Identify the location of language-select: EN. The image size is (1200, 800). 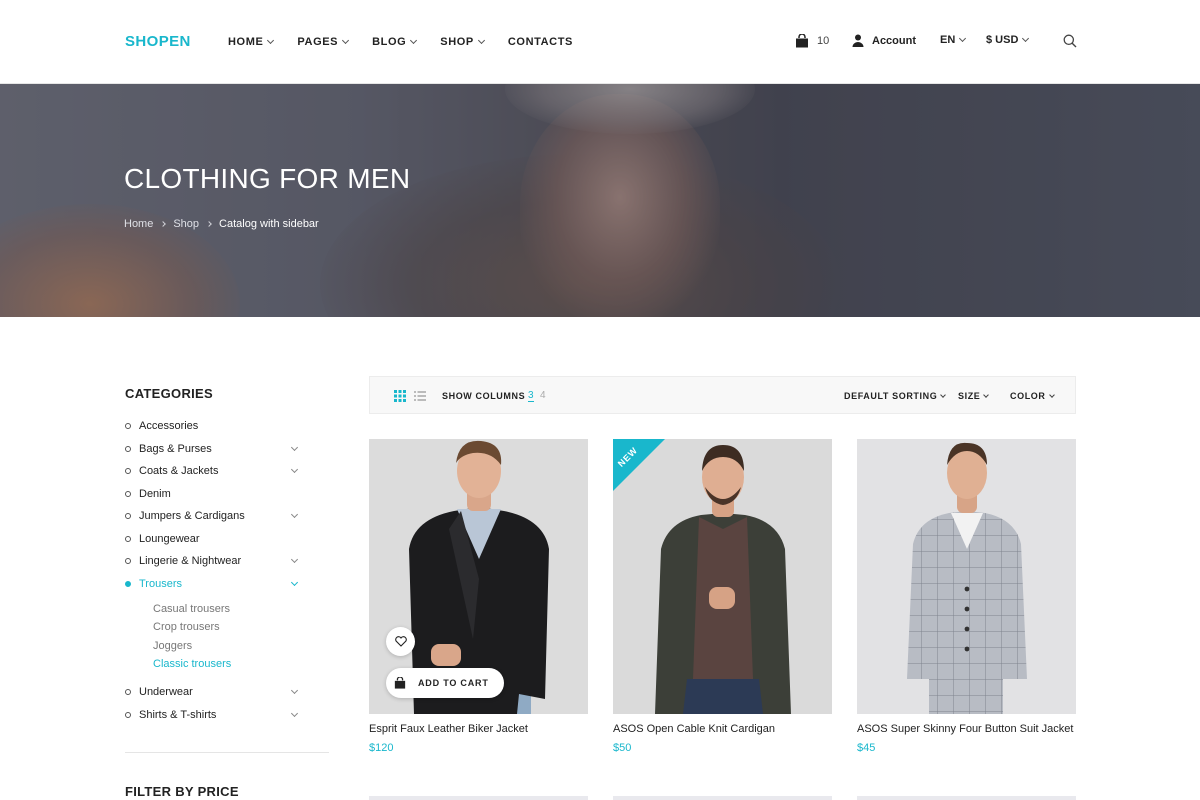
(953, 40).